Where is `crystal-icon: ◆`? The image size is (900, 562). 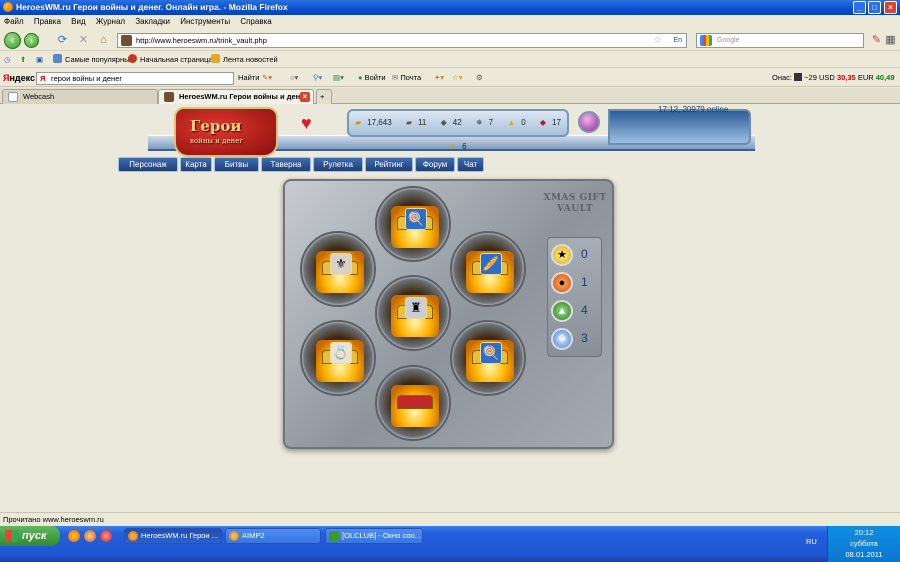
crystal-icon: ◆ is located at coordinates (543, 122).